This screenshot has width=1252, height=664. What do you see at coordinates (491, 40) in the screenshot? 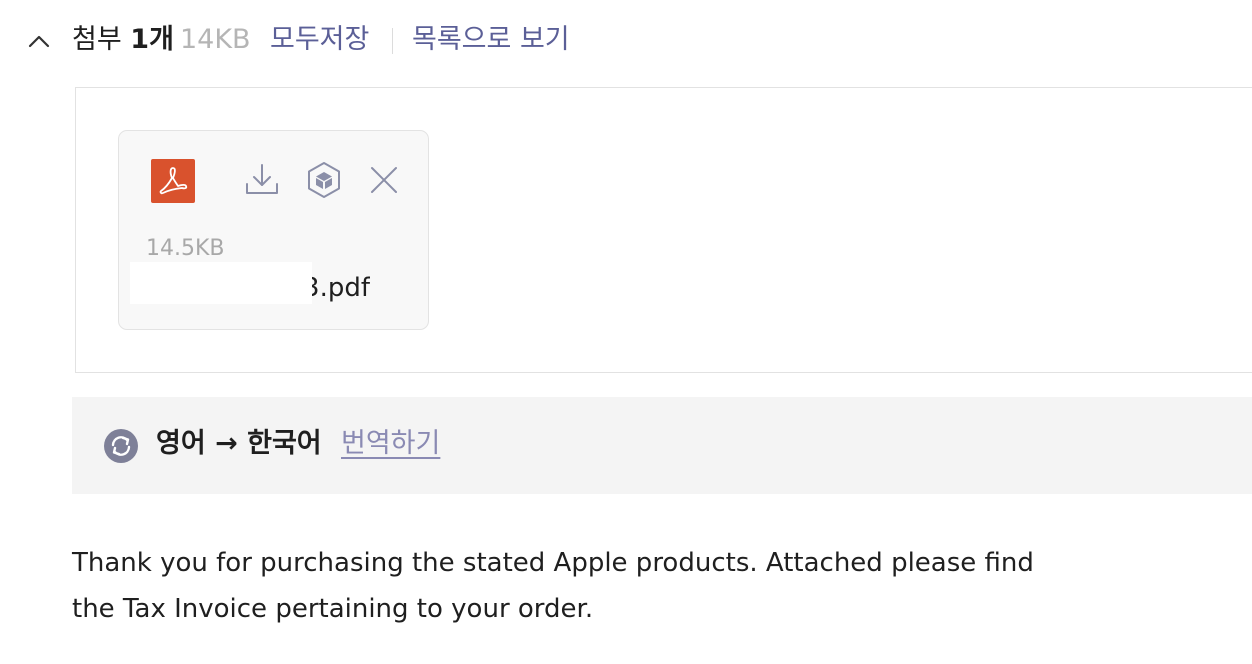
I see `view-list-link: 목록으로 보기` at bounding box center [491, 40].